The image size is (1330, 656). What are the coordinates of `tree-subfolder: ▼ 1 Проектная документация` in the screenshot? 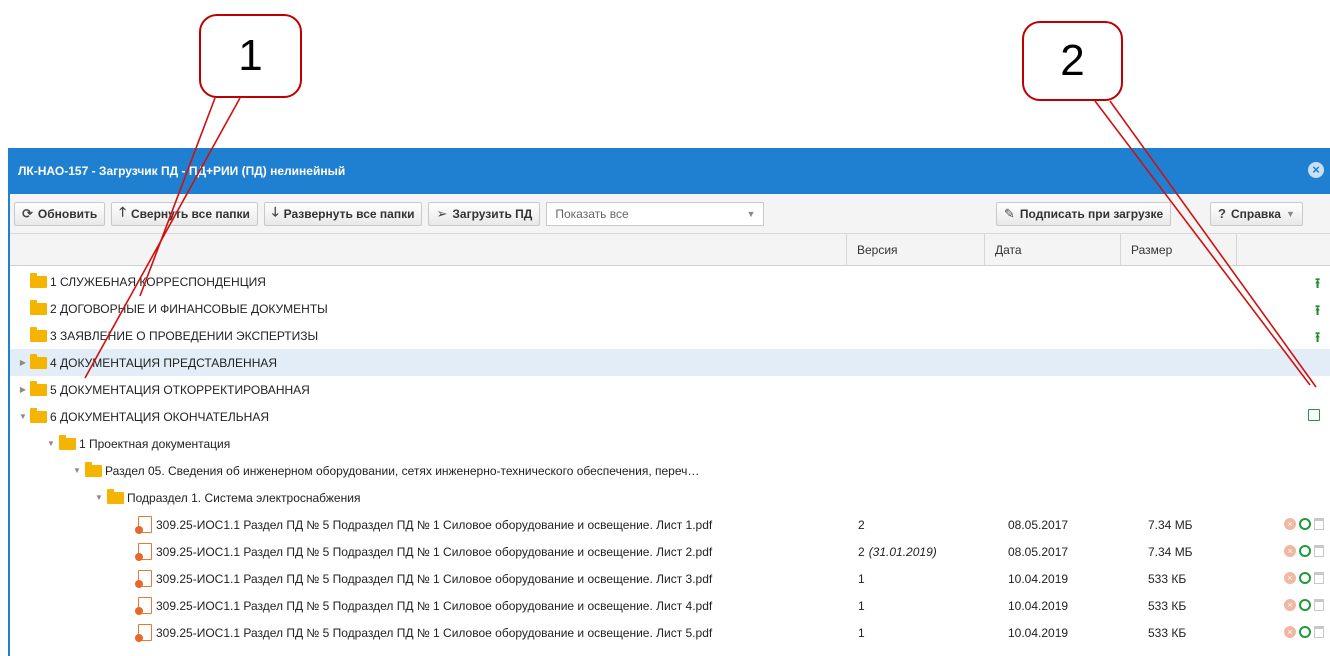 It's located at (670, 443).